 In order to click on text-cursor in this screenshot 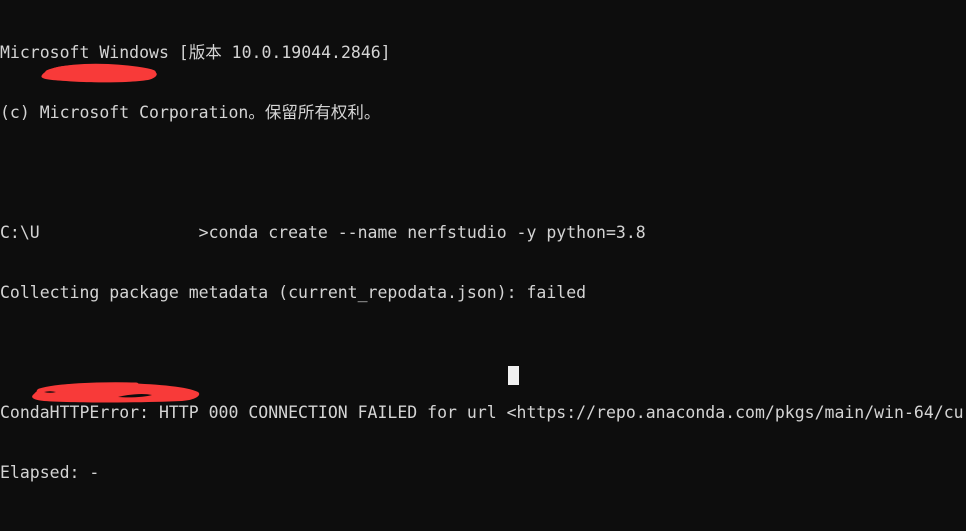, I will do `click(513, 375)`.